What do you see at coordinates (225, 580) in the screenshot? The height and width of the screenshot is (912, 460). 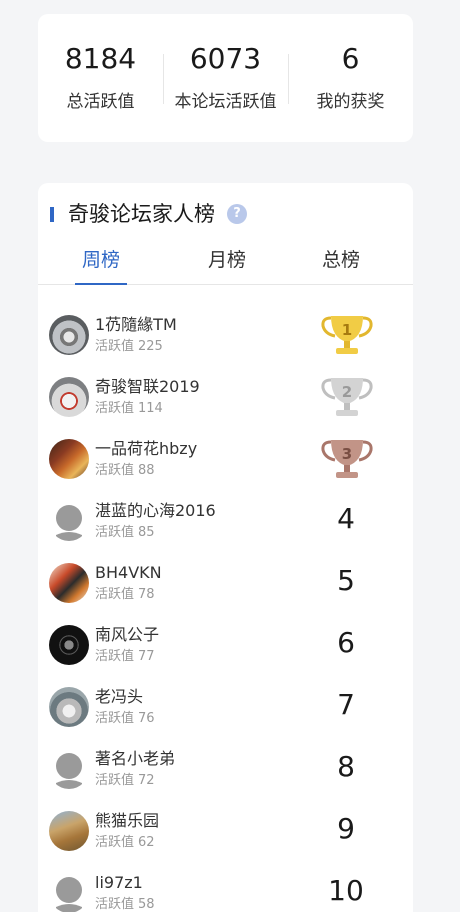 I see `ranking-row: BH4VKN 活跃值 78 5` at bounding box center [225, 580].